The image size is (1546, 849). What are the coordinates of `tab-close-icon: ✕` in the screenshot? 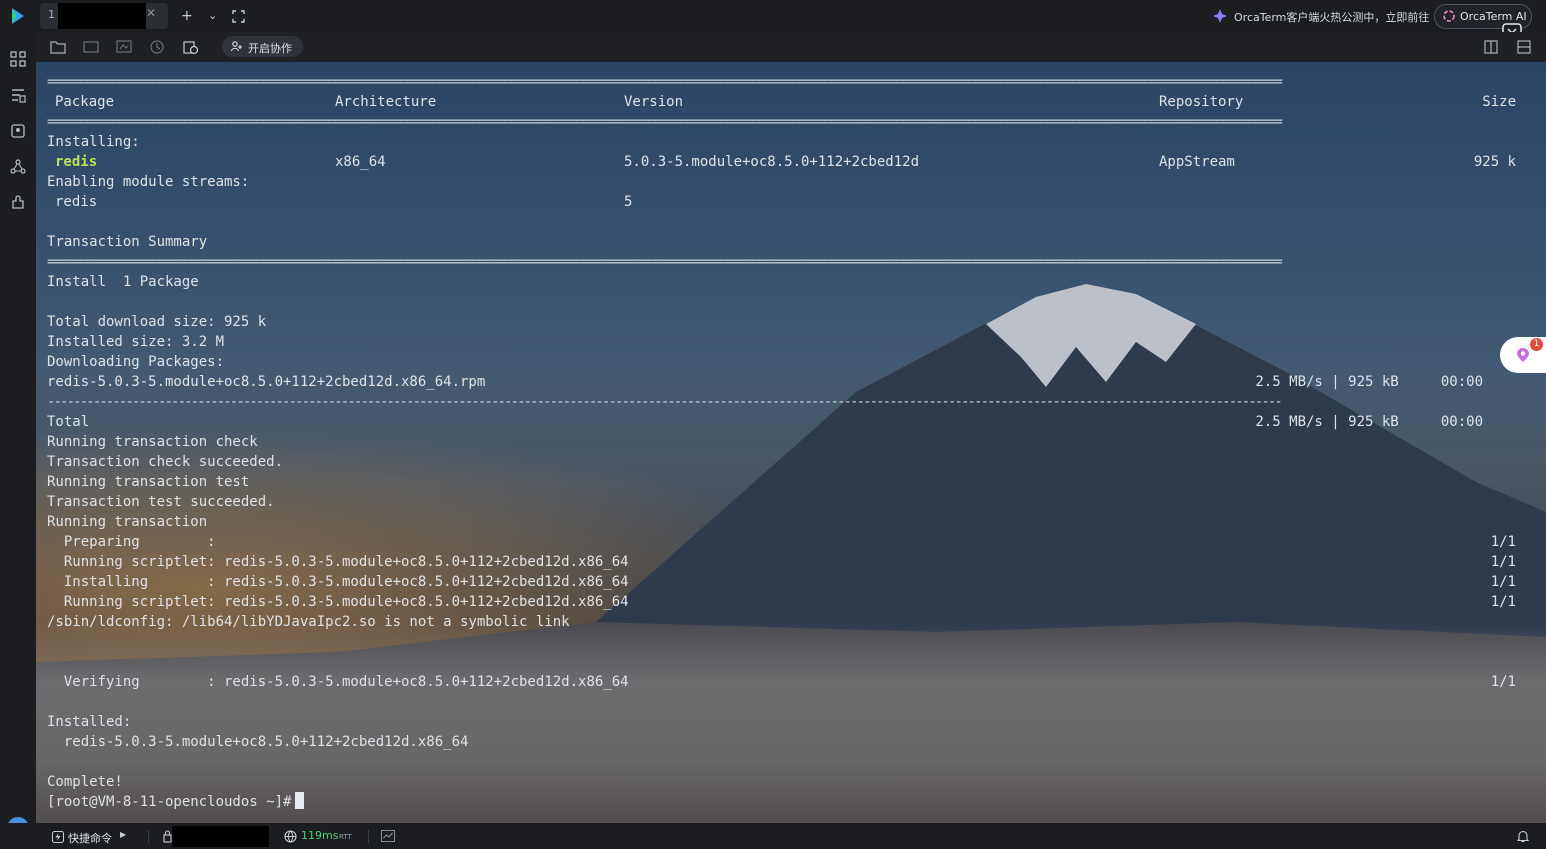 It's located at (151, 13).